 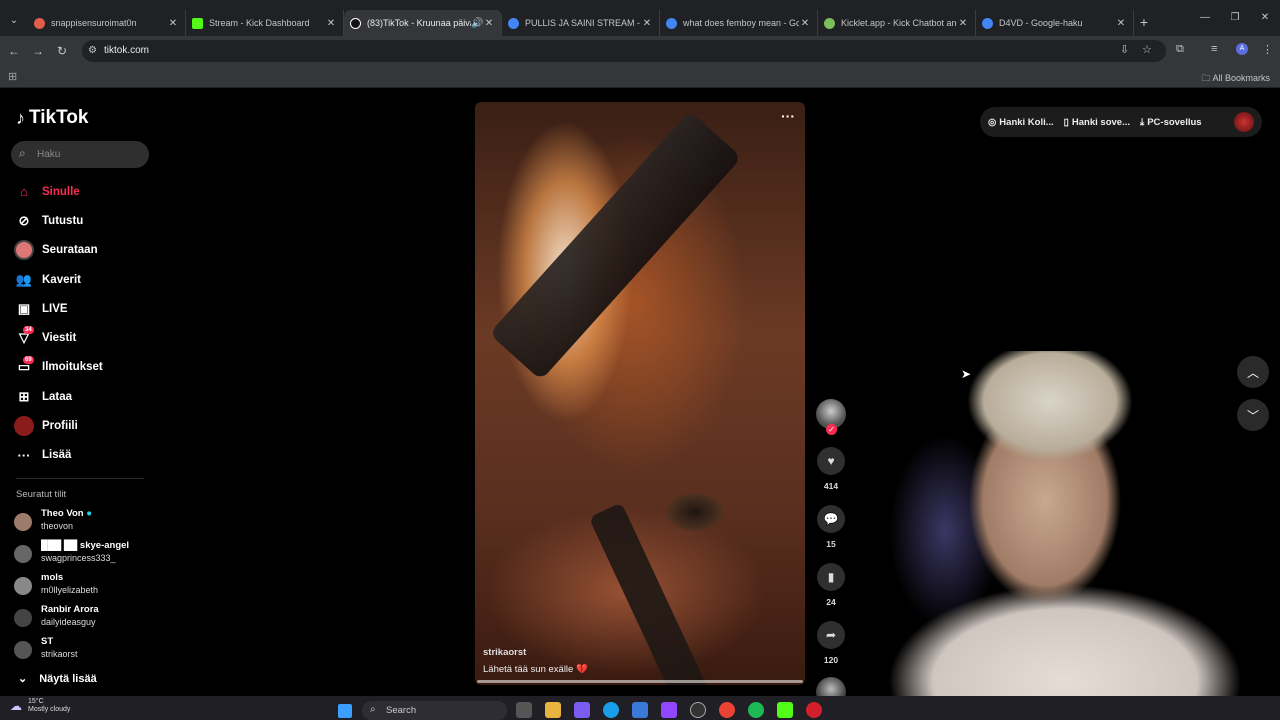 What do you see at coordinates (14, 21) in the screenshot?
I see `tab-search-icon: ⌄` at bounding box center [14, 21].